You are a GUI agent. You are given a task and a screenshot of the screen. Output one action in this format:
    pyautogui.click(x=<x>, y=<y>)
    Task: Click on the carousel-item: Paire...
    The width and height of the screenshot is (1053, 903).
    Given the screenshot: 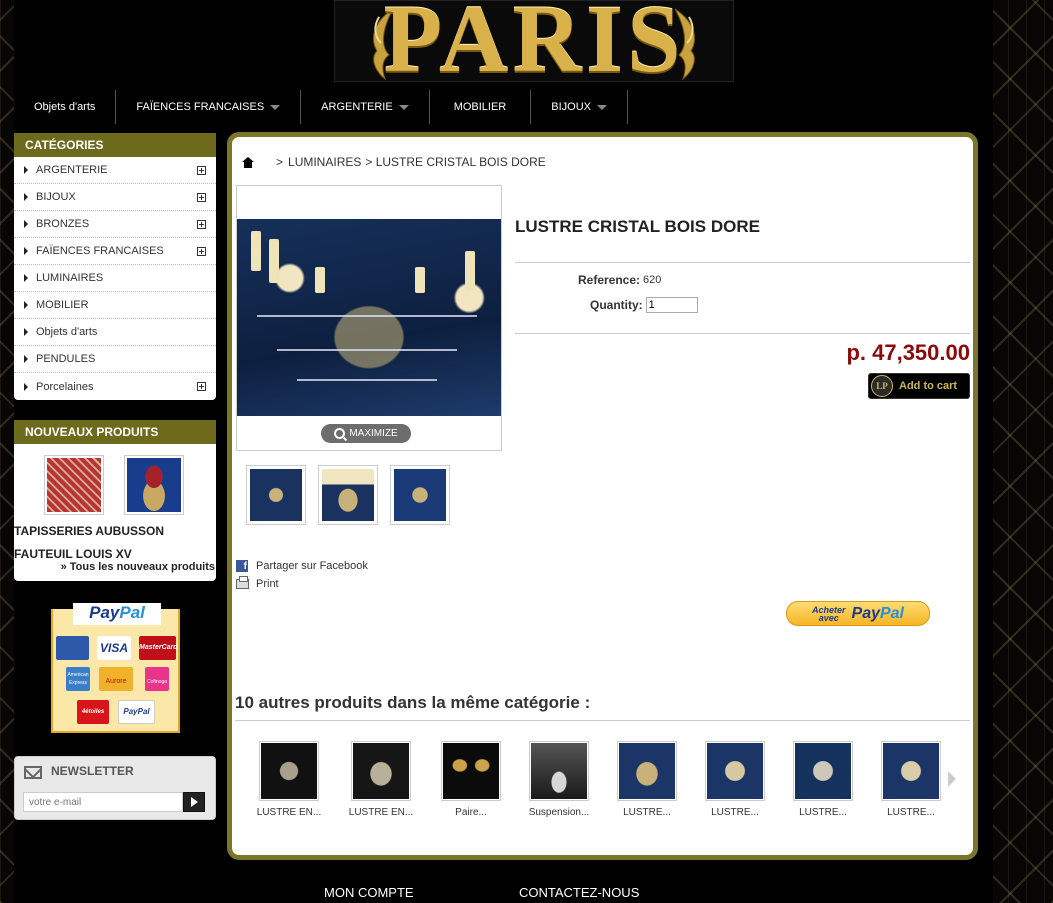 What is the action you would take?
    pyautogui.click(x=471, y=779)
    